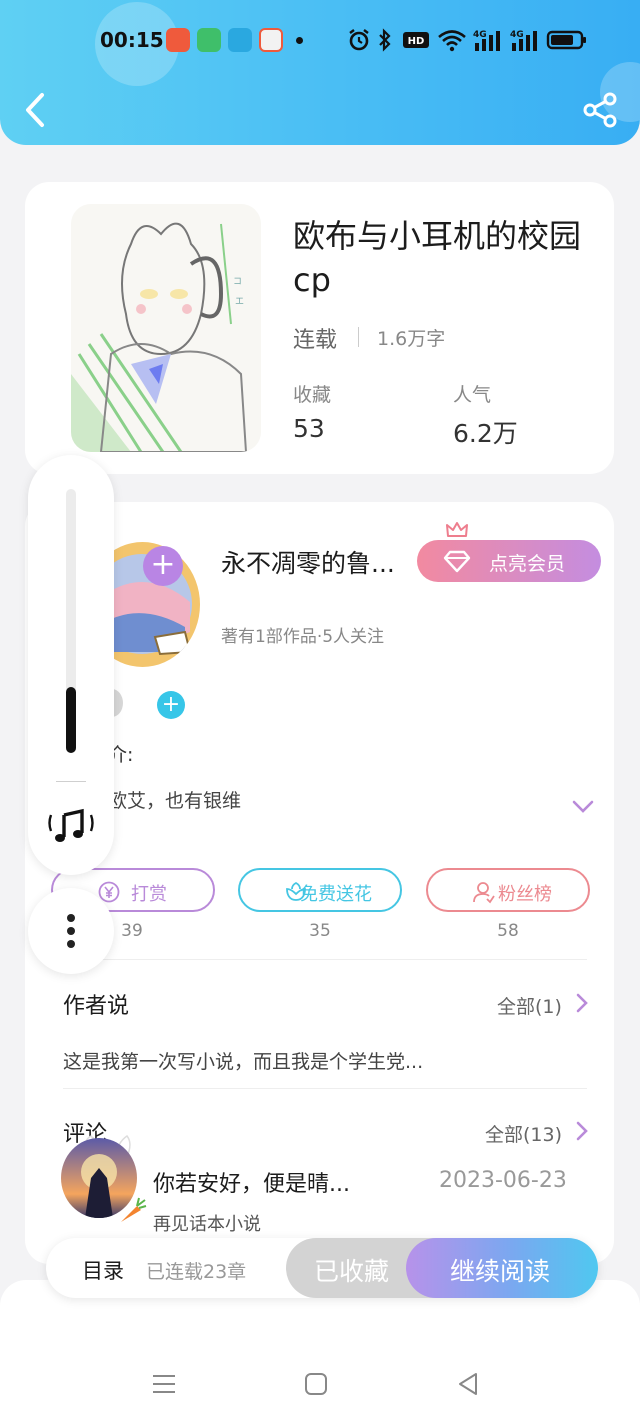 Image resolution: width=640 pixels, height=1423 pixels. I want to click on fan-count: 58, so click(508, 931).